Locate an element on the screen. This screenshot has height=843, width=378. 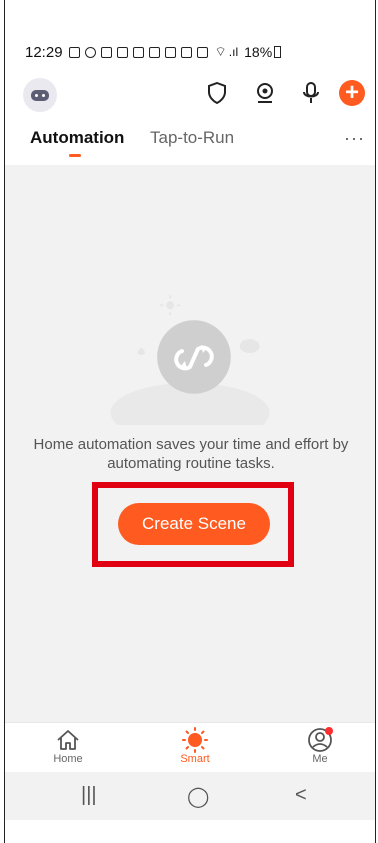
nav-item-home: Home is located at coordinates (68, 746).